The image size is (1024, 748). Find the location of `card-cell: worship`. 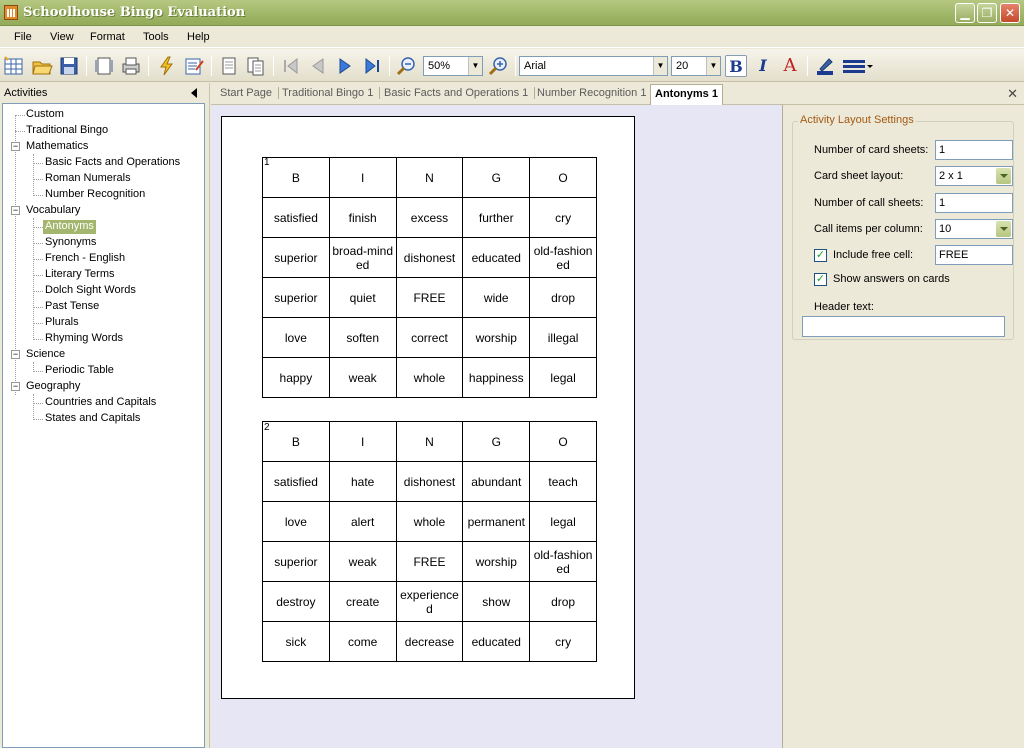

card-cell: worship is located at coordinates (496, 337).